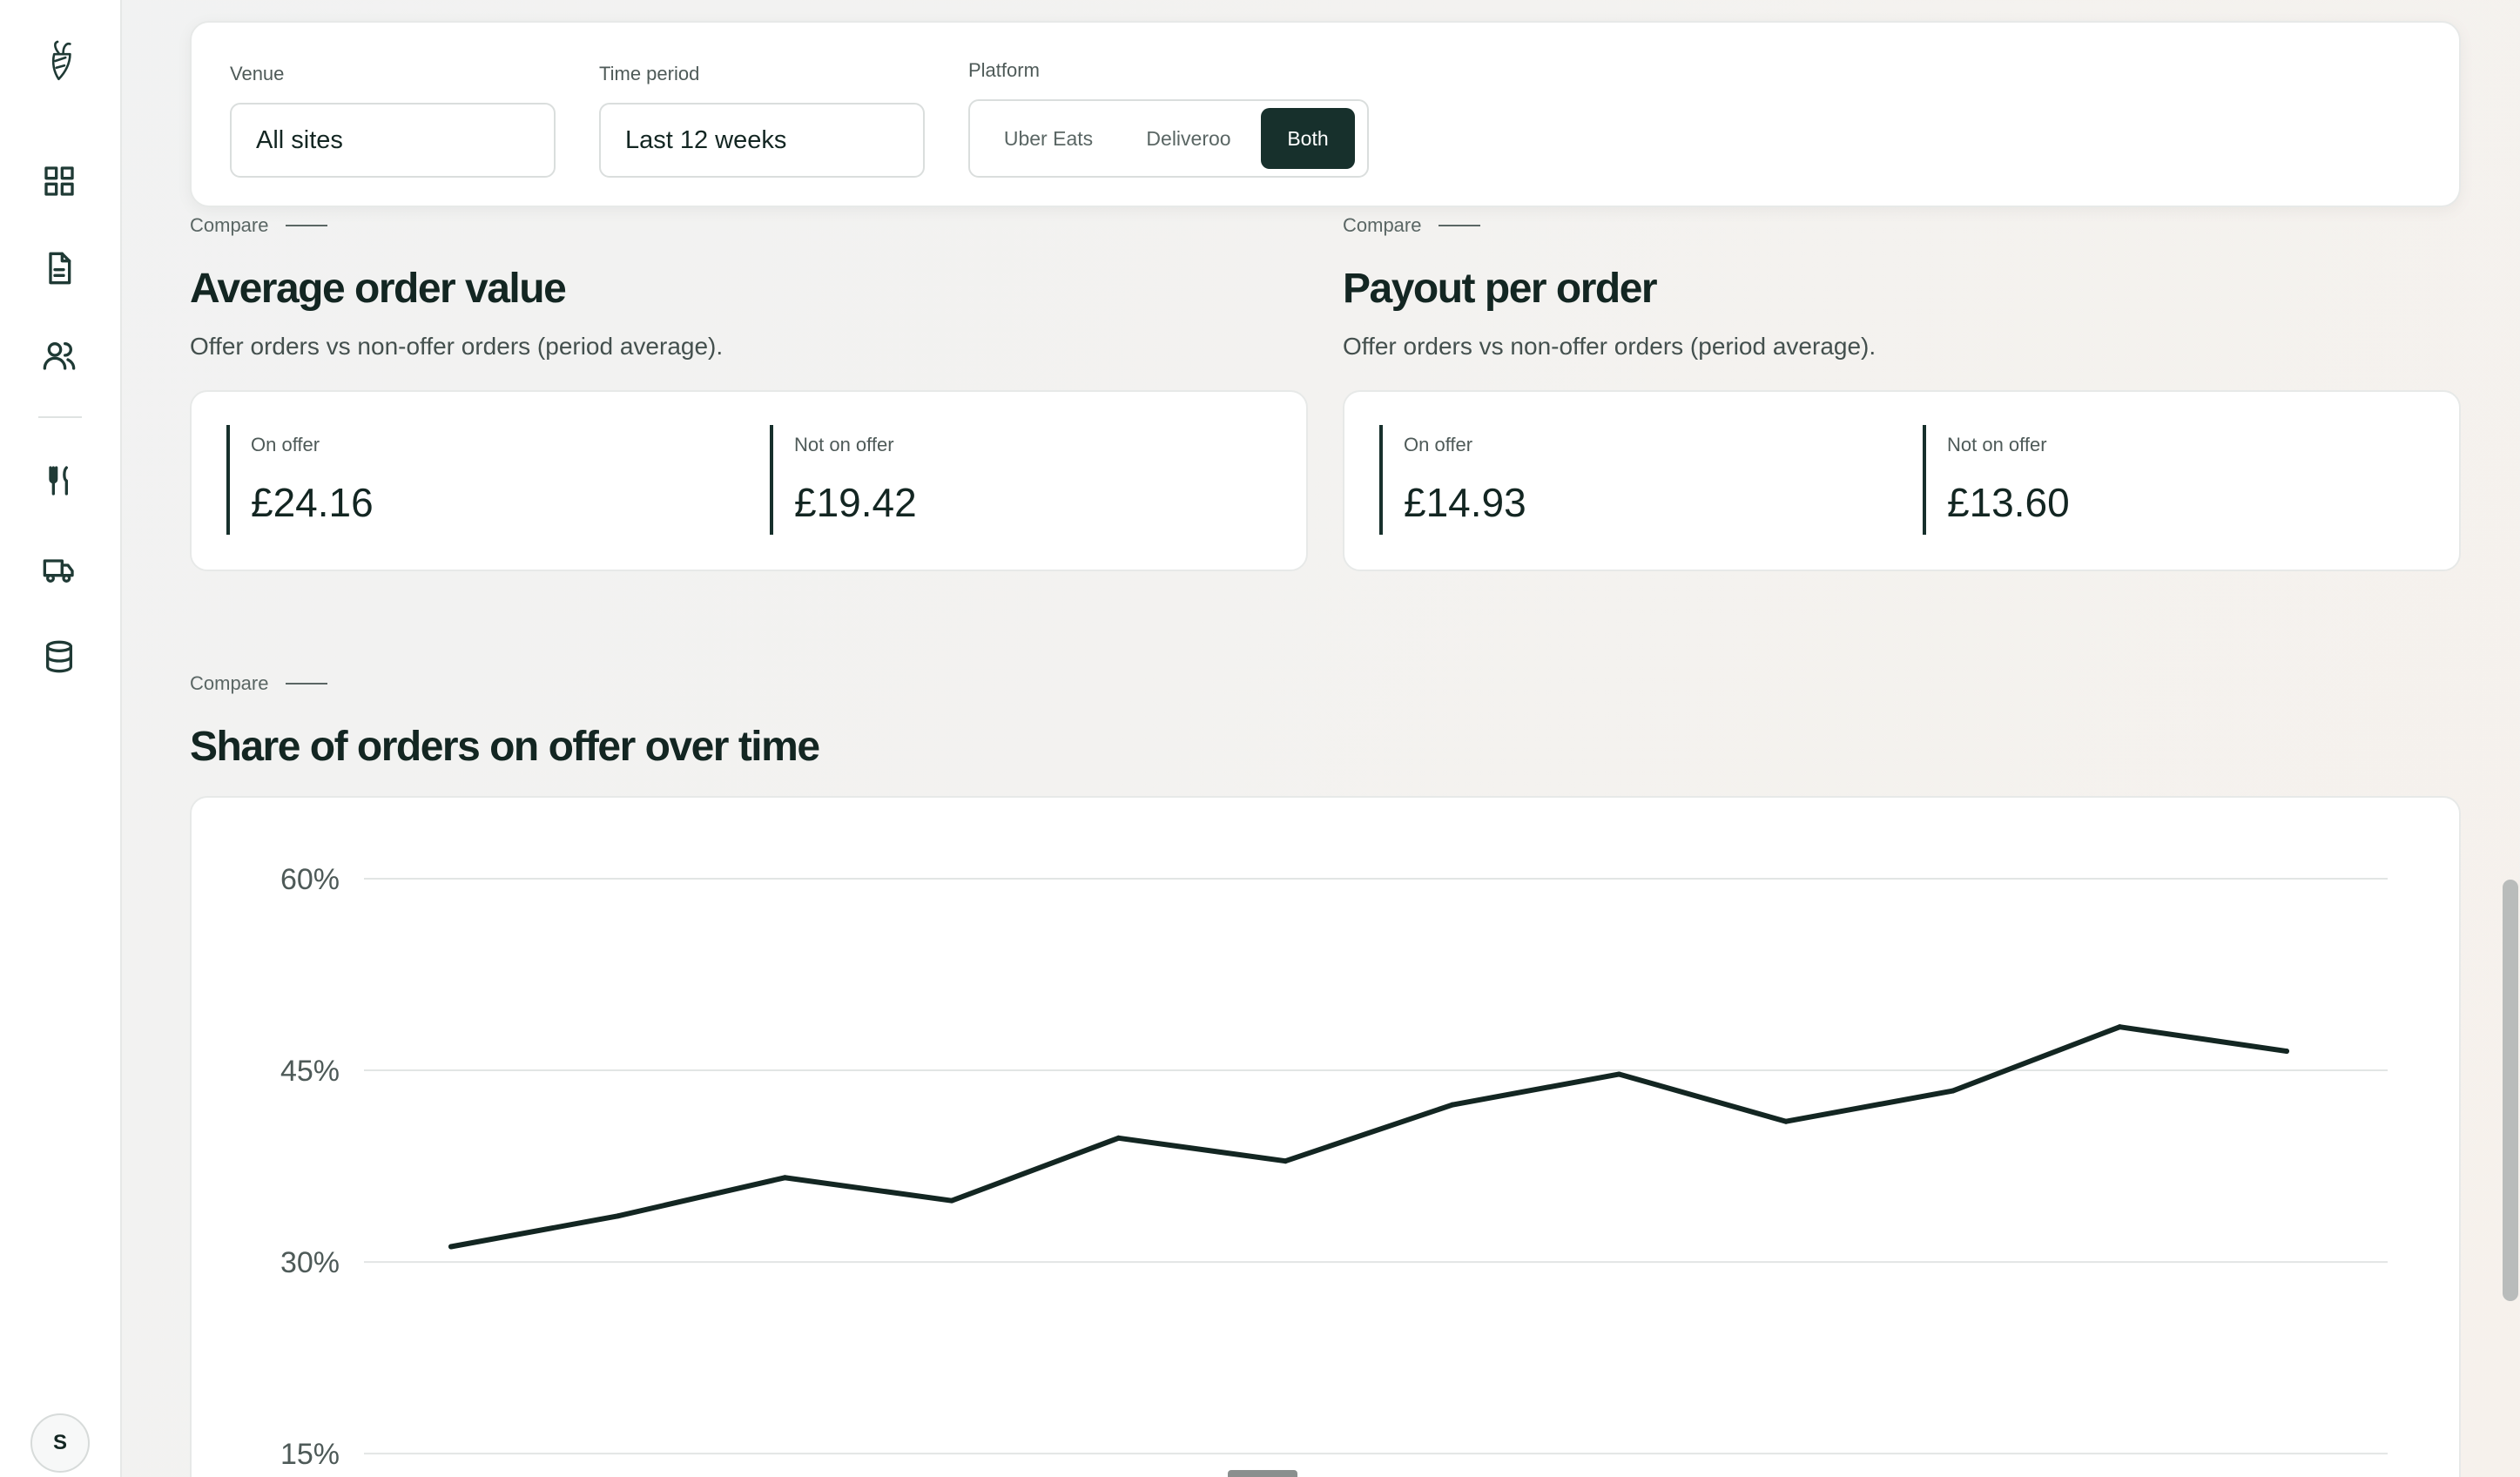  Describe the element at coordinates (229, 683) in the screenshot. I see `share-kicker-text: Compare` at that location.